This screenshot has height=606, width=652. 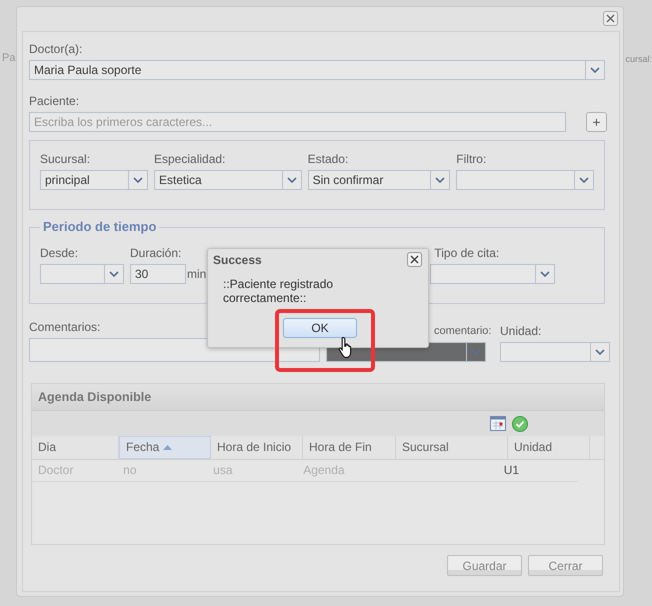 I want to click on ok-button: OK, so click(x=320, y=328).